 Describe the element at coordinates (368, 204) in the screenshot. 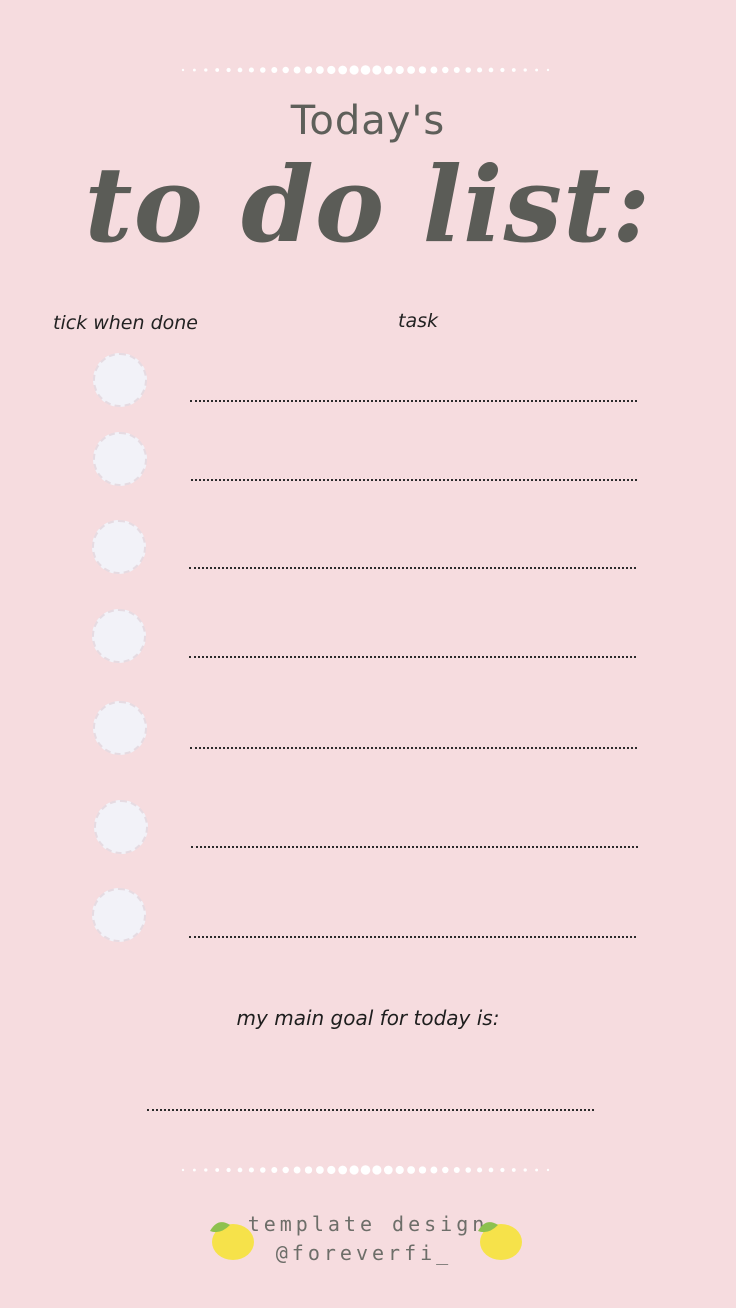

I see `title-to-do-list: to do list:` at that location.